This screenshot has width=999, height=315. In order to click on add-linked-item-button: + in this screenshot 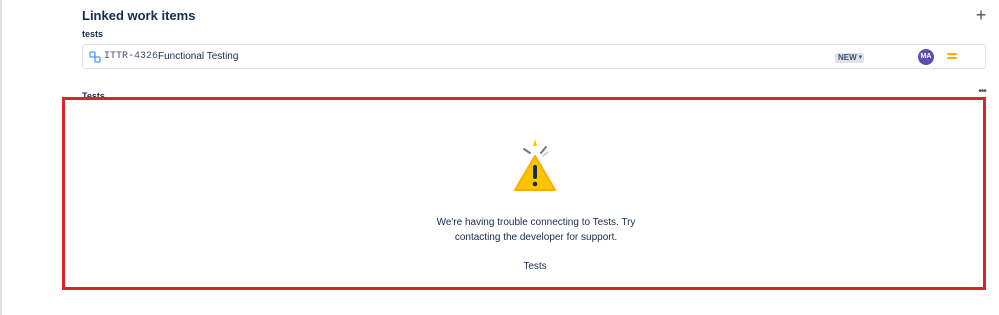, I will do `click(981, 15)`.